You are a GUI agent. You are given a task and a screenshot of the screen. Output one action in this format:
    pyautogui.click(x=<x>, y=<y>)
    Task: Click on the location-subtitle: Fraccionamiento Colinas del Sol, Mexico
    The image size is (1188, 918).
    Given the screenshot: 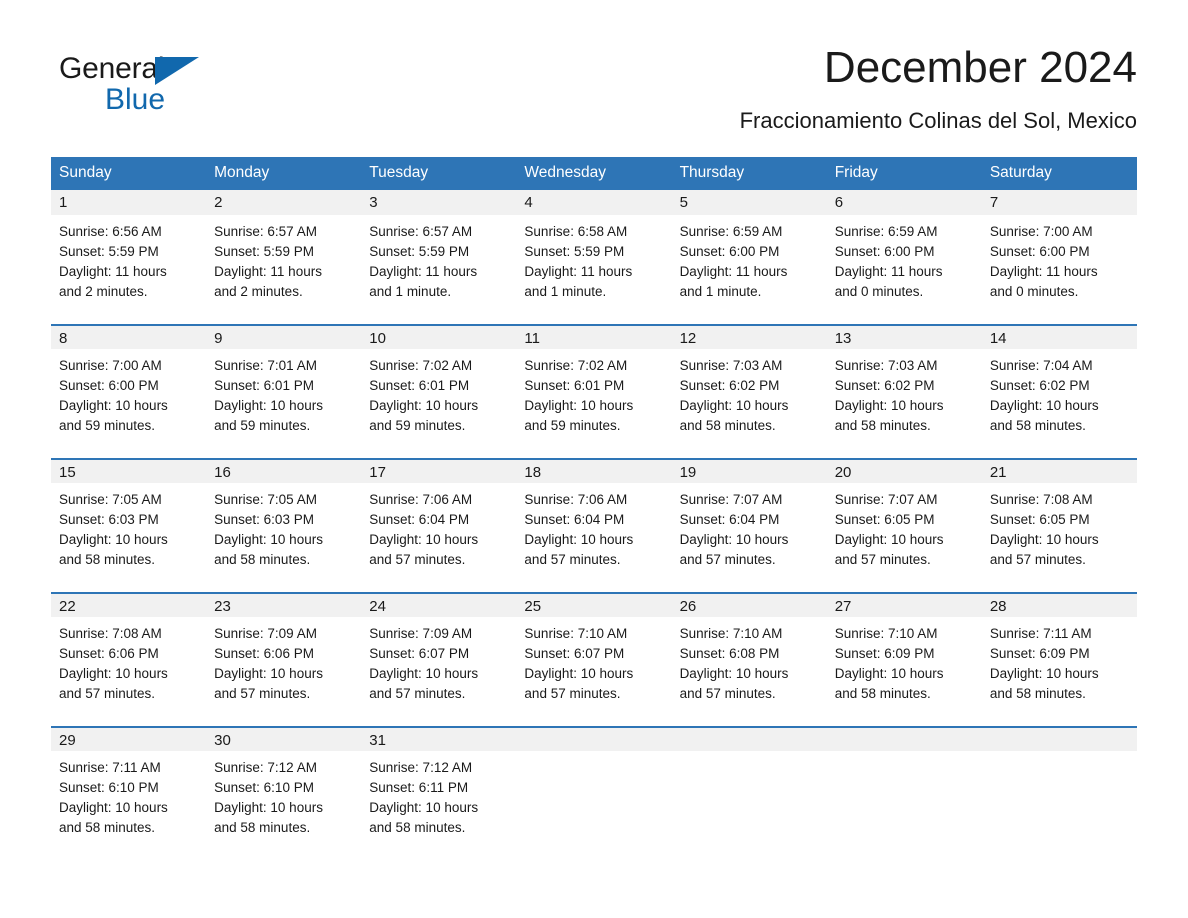 What is the action you would take?
    pyautogui.click(x=938, y=120)
    